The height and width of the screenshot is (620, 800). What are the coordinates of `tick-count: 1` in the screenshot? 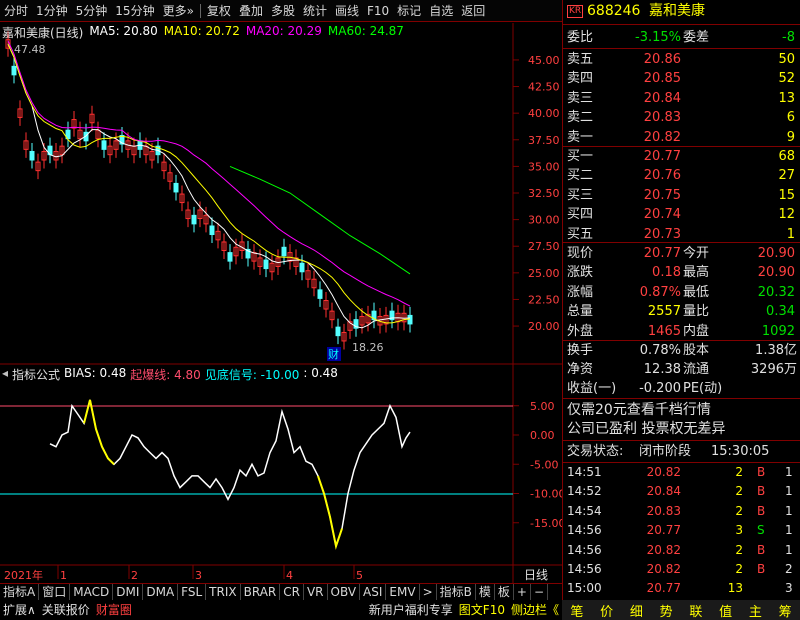 It's located at (789, 530).